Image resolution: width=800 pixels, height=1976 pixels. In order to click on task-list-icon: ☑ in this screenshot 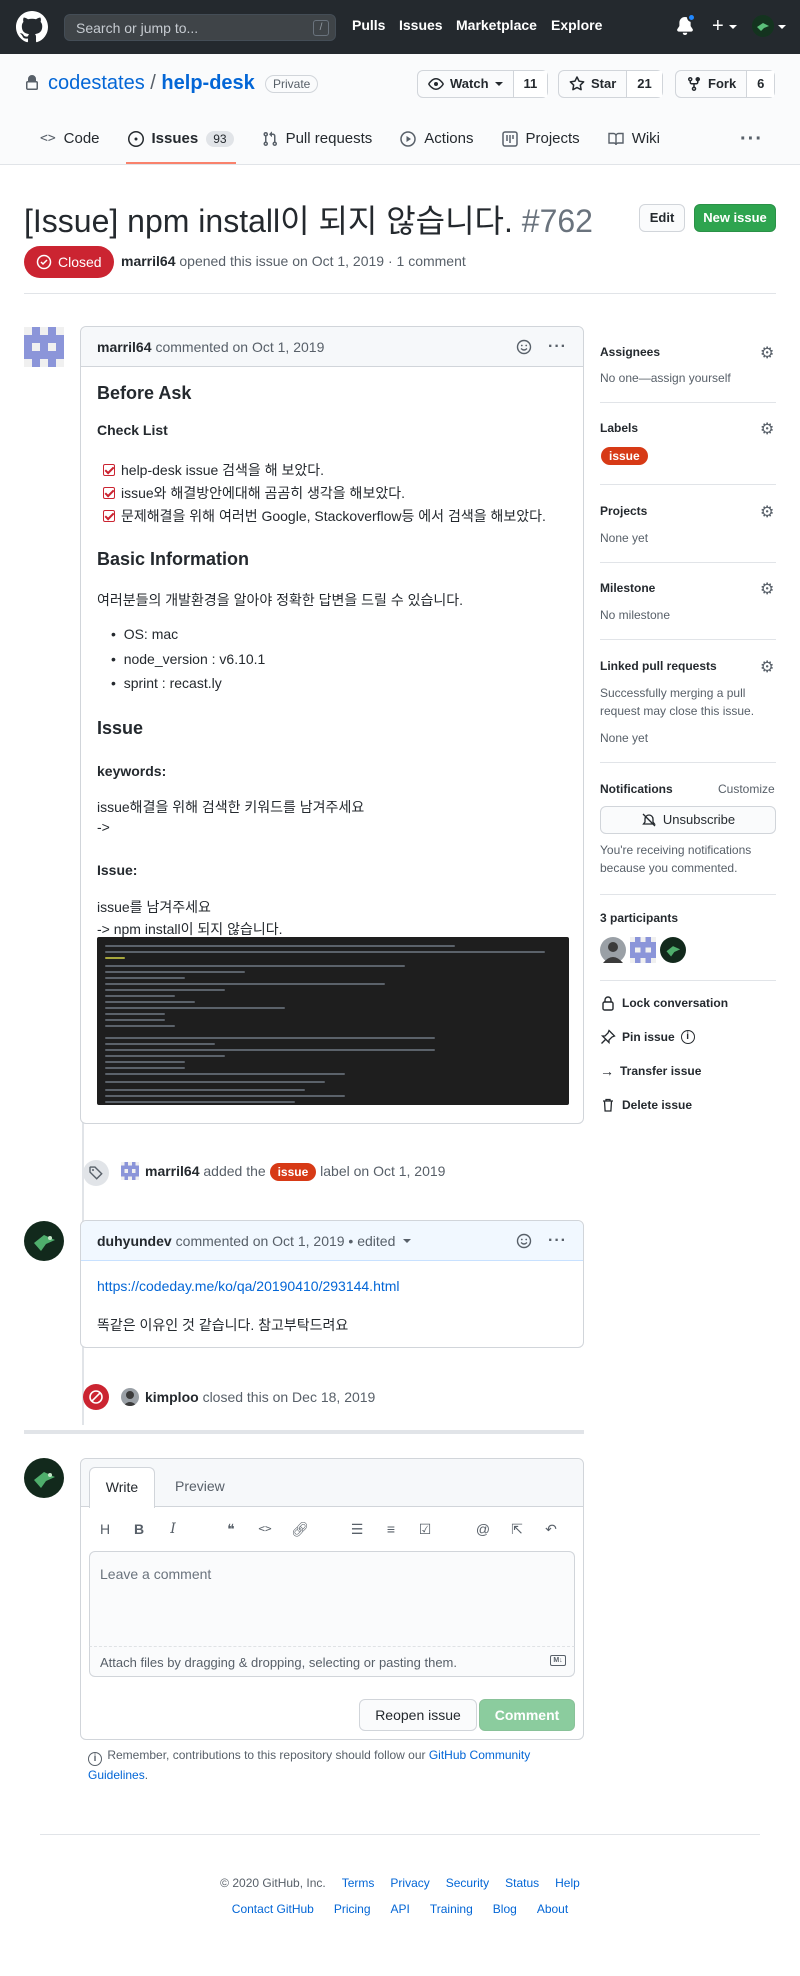, I will do `click(425, 1529)`.